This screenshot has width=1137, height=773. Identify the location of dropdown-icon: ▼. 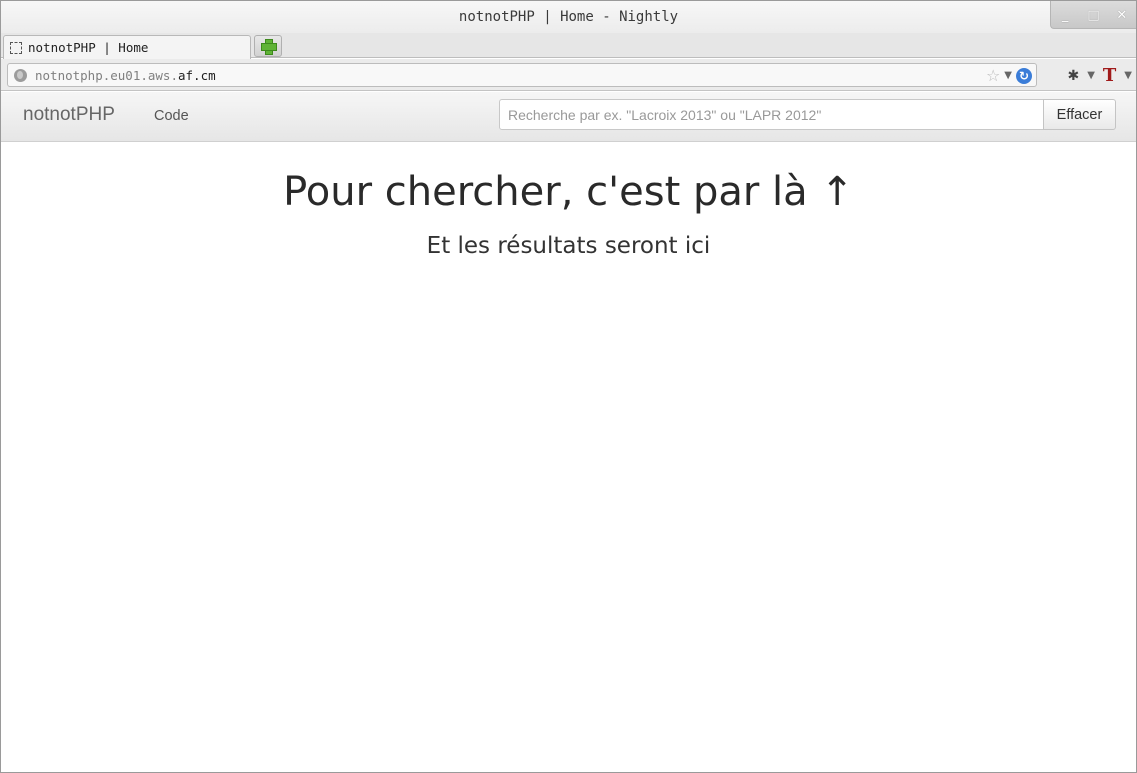
(1008, 75).